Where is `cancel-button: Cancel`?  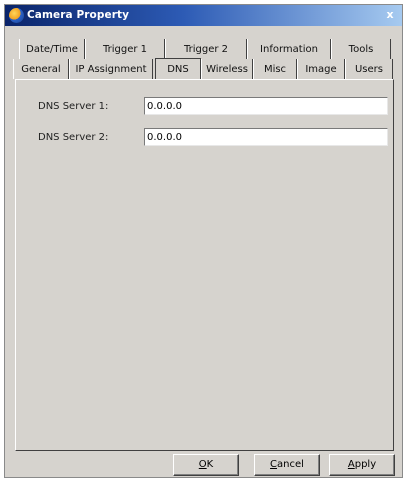 cancel-button: Cancel is located at coordinates (287, 465).